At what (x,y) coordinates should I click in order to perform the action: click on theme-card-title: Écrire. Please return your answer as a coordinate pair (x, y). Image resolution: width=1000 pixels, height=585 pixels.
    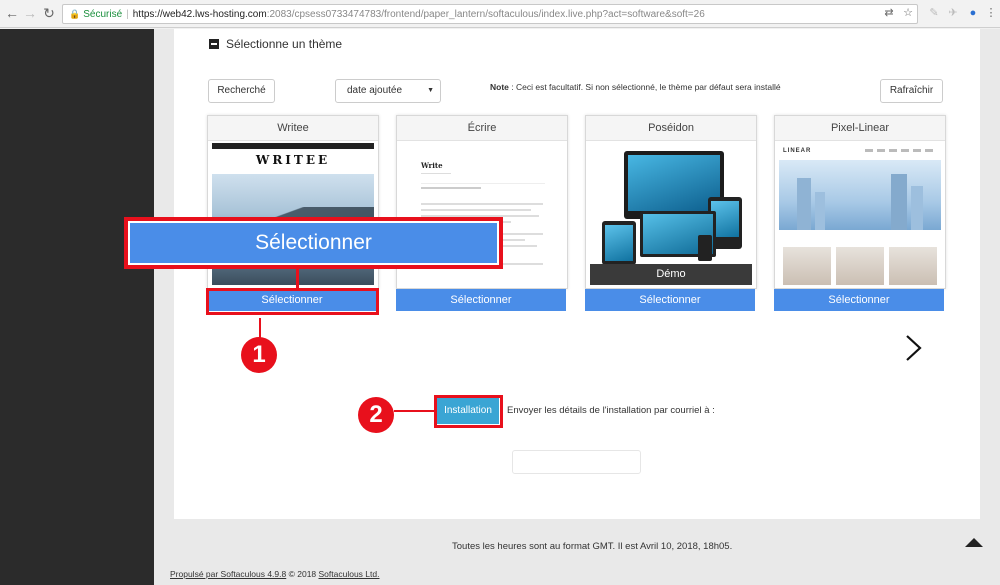
    Looking at the image, I should click on (482, 128).